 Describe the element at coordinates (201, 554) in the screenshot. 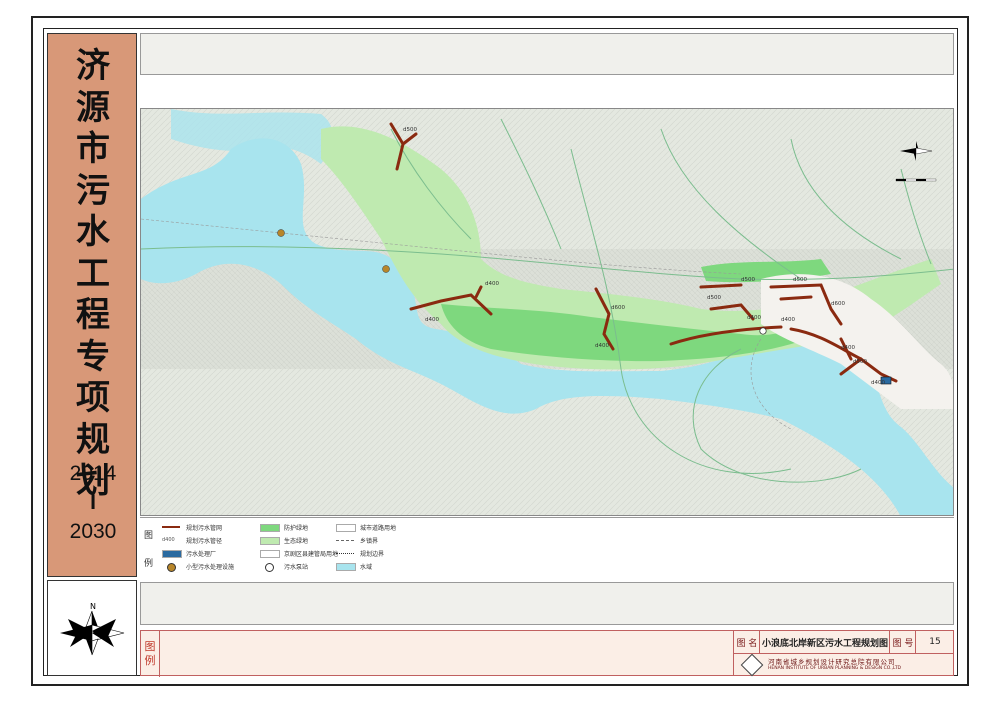

I see `legend-label: 污水处理厂` at that location.